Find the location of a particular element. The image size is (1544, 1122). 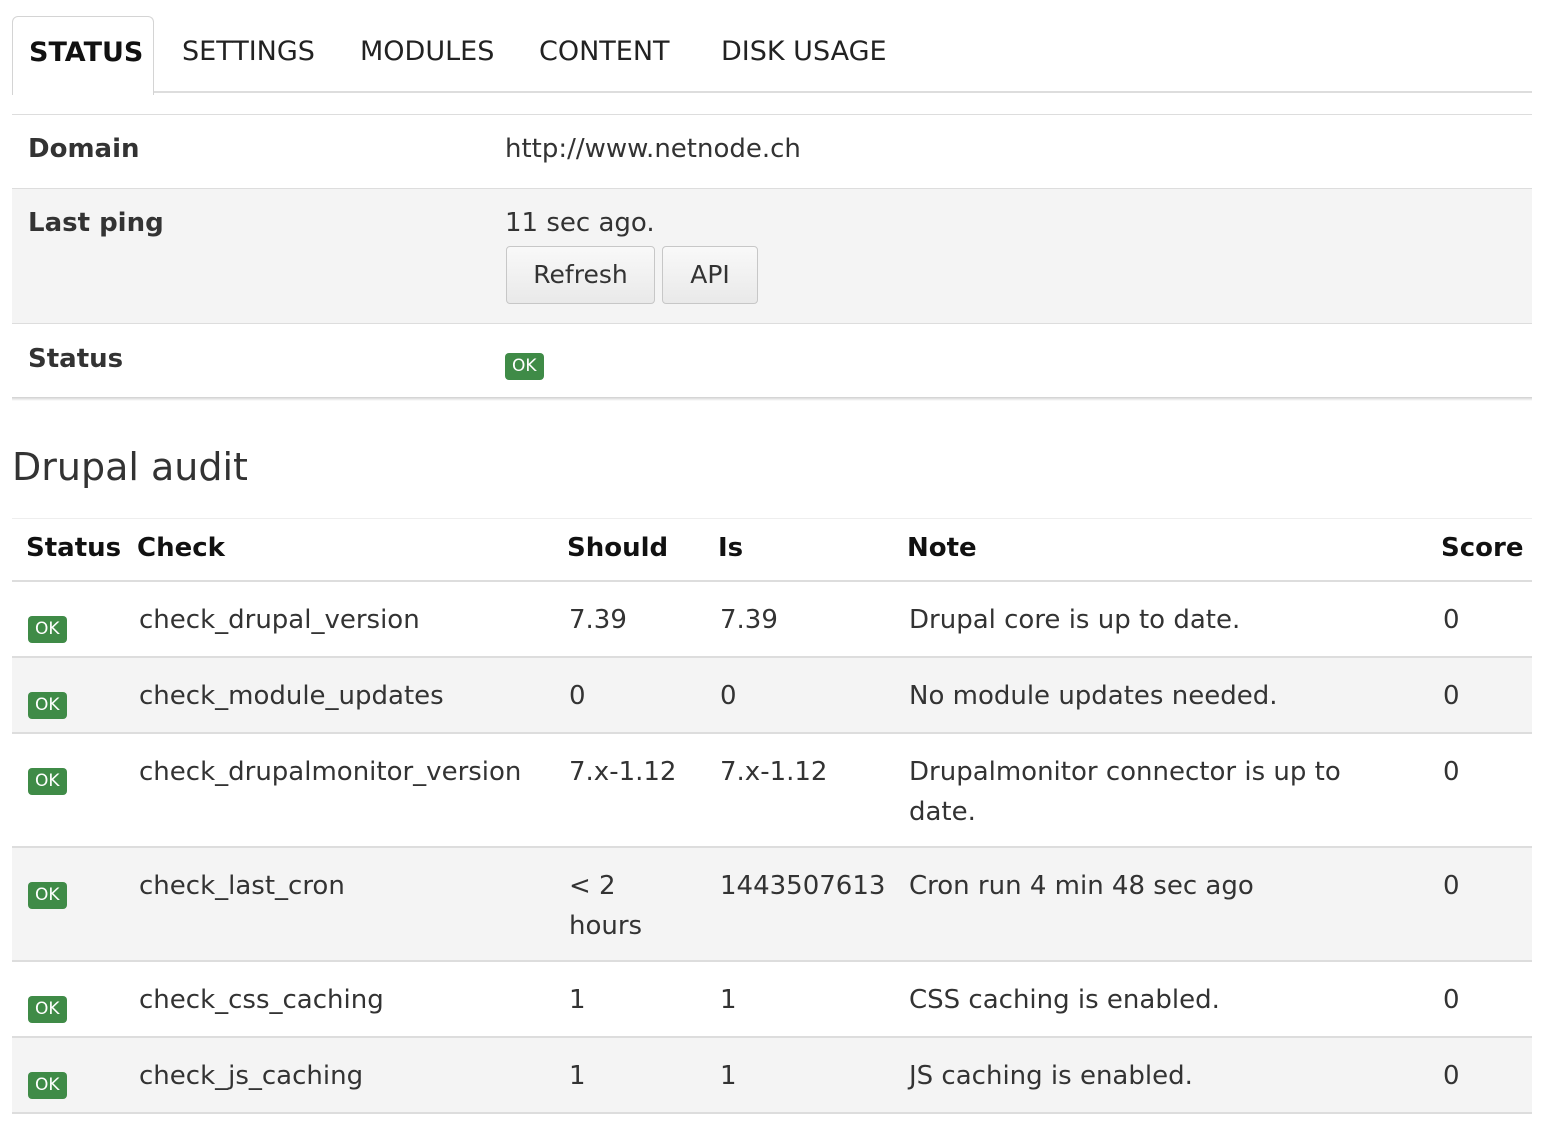

should-value: 0 is located at coordinates (634, 696).